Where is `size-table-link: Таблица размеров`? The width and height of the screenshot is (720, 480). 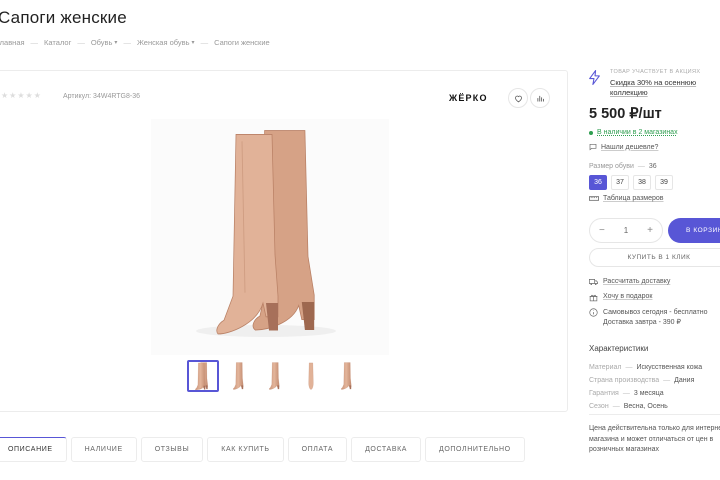 size-table-link: Таблица размеров is located at coordinates (626, 198).